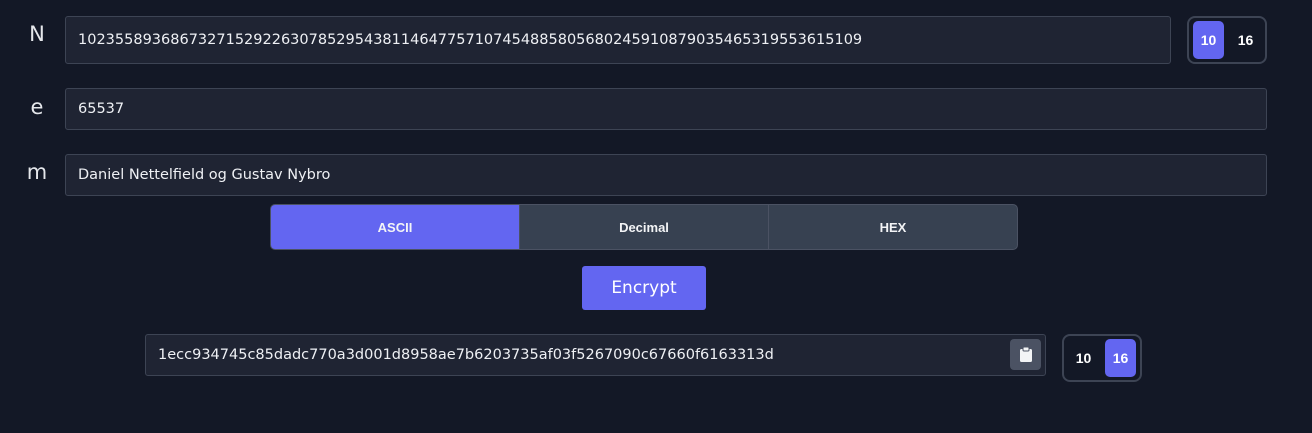 This screenshot has height=433, width=1312. What do you see at coordinates (395, 227) in the screenshot?
I see `encoding-ascii-button: ASCII` at bounding box center [395, 227].